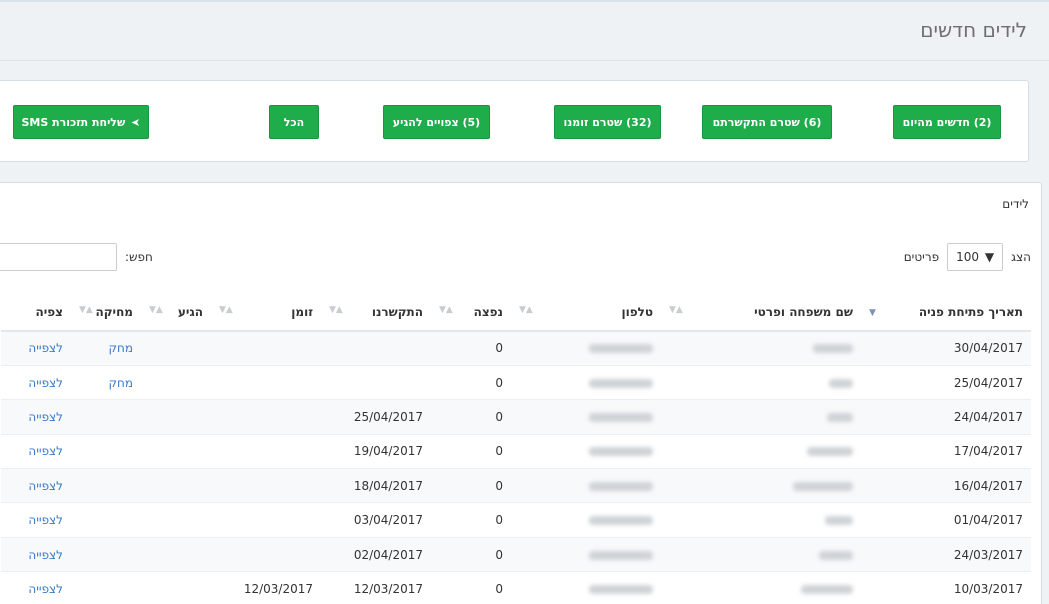 Image resolution: width=1049 pixels, height=604 pixels. What do you see at coordinates (586, 312) in the screenshot?
I see `column-header-phone: טלפון ▲▼` at bounding box center [586, 312].